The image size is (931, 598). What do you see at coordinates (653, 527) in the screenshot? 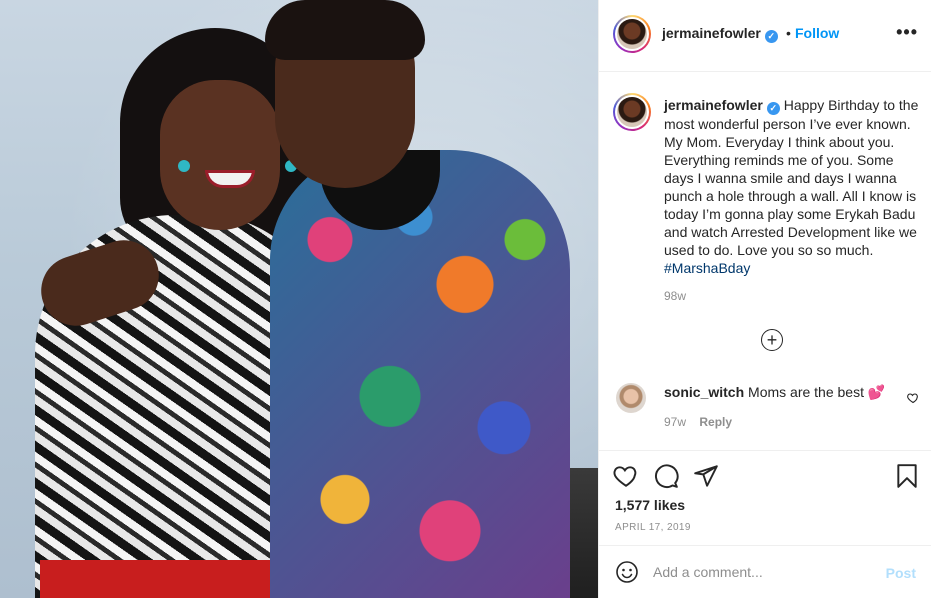
I see `post-date: APRIL 17, 2019` at bounding box center [653, 527].